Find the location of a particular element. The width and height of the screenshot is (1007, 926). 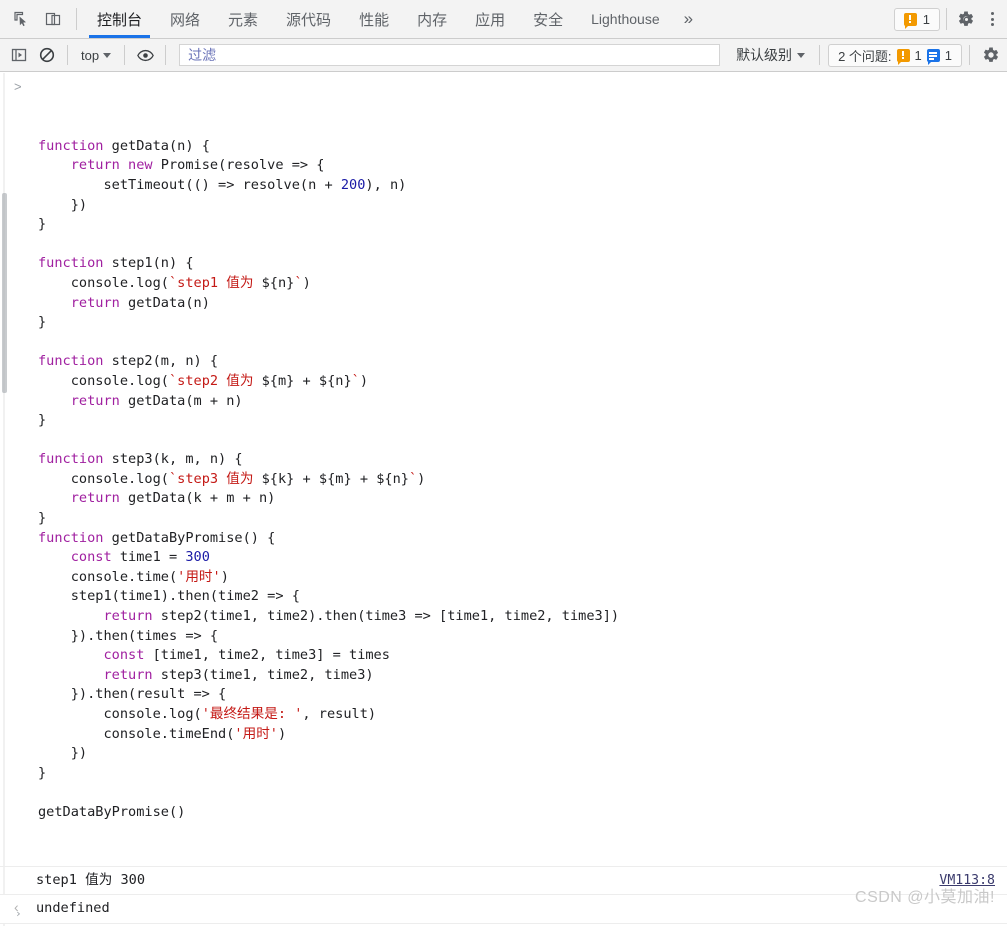

tab-network: 网络 is located at coordinates (185, 19).